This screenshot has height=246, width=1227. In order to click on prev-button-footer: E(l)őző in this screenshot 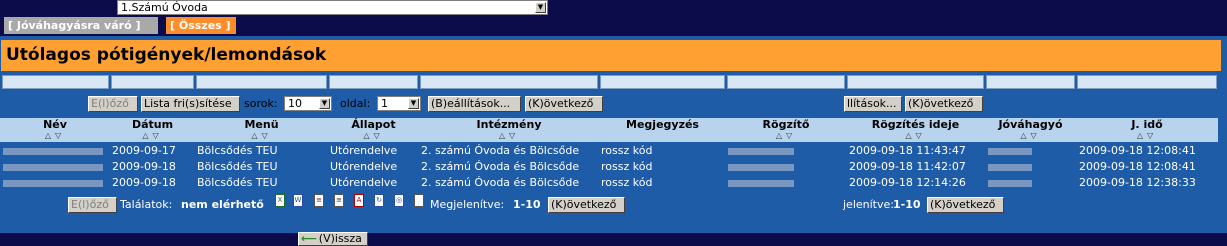, I will do `click(92, 205)`.